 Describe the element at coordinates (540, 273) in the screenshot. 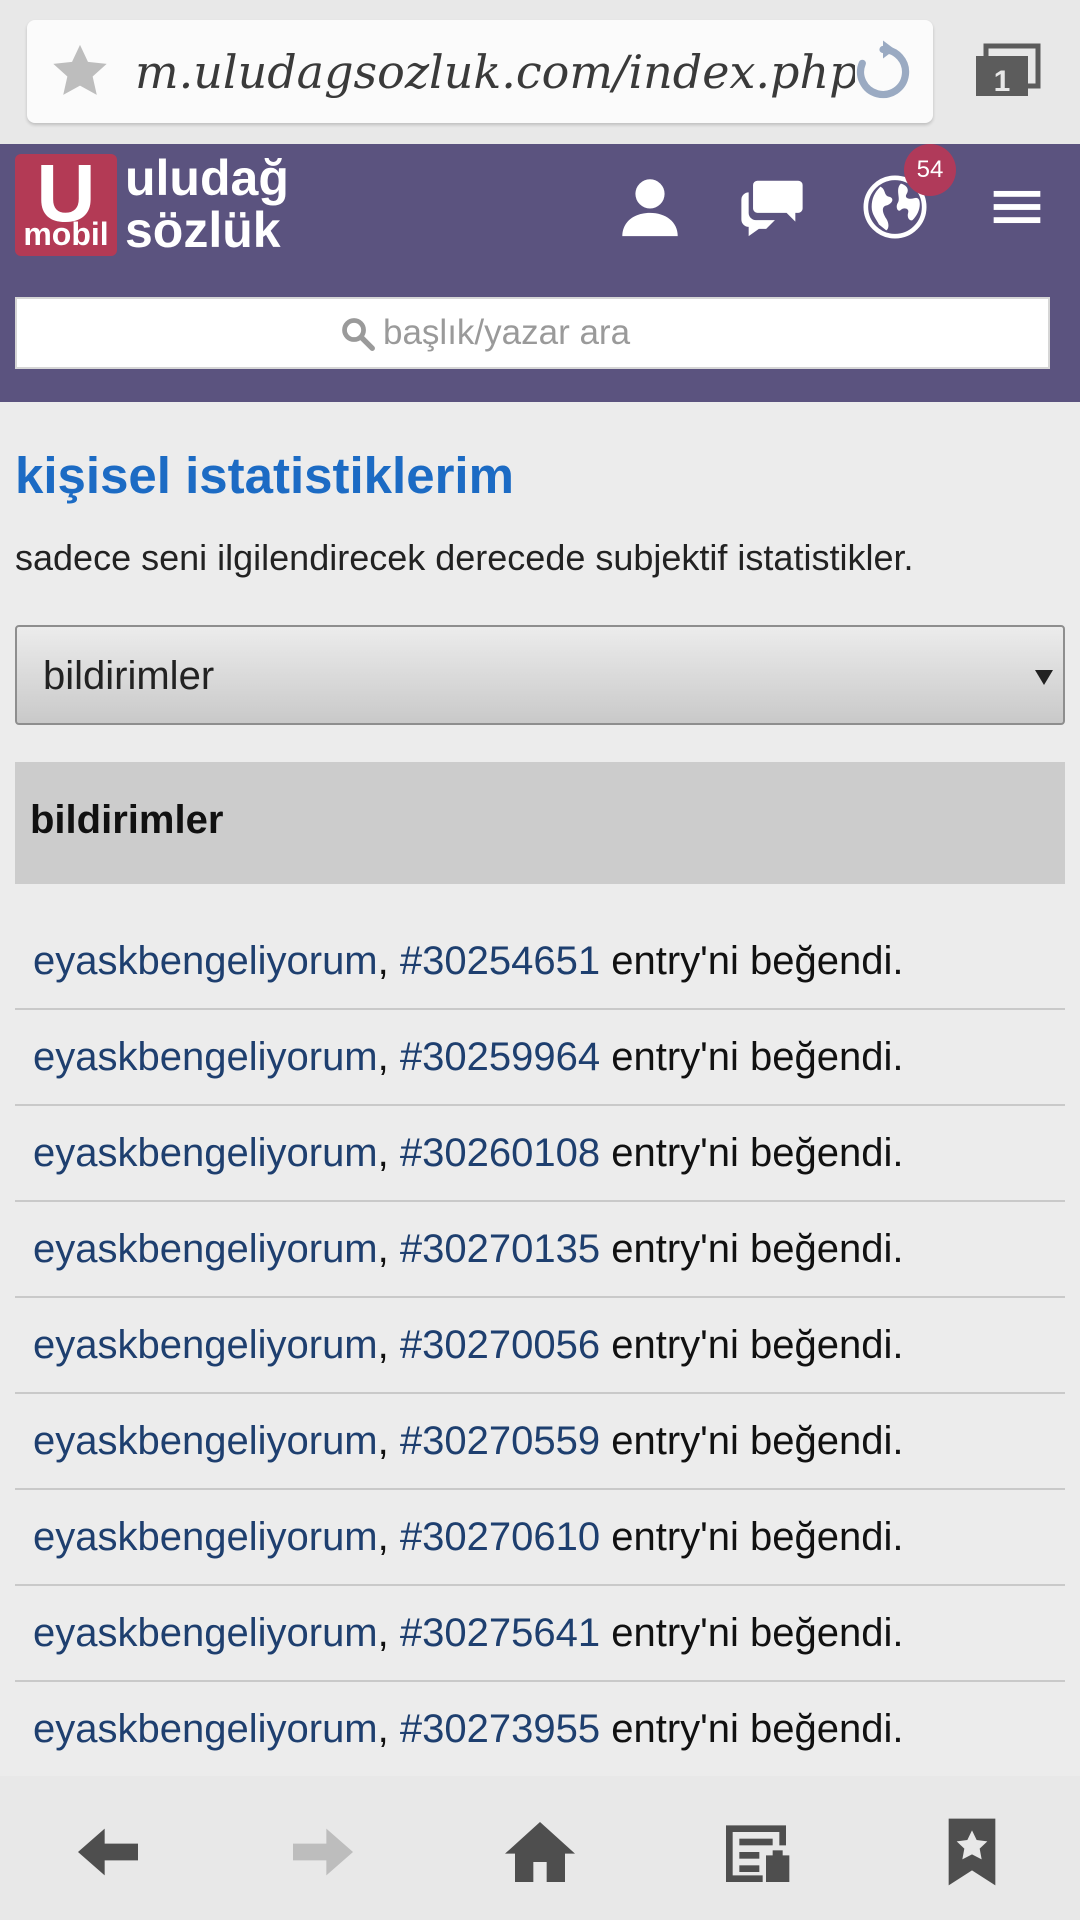

I see `site-header: U mobil uludağ sözlük 54` at that location.